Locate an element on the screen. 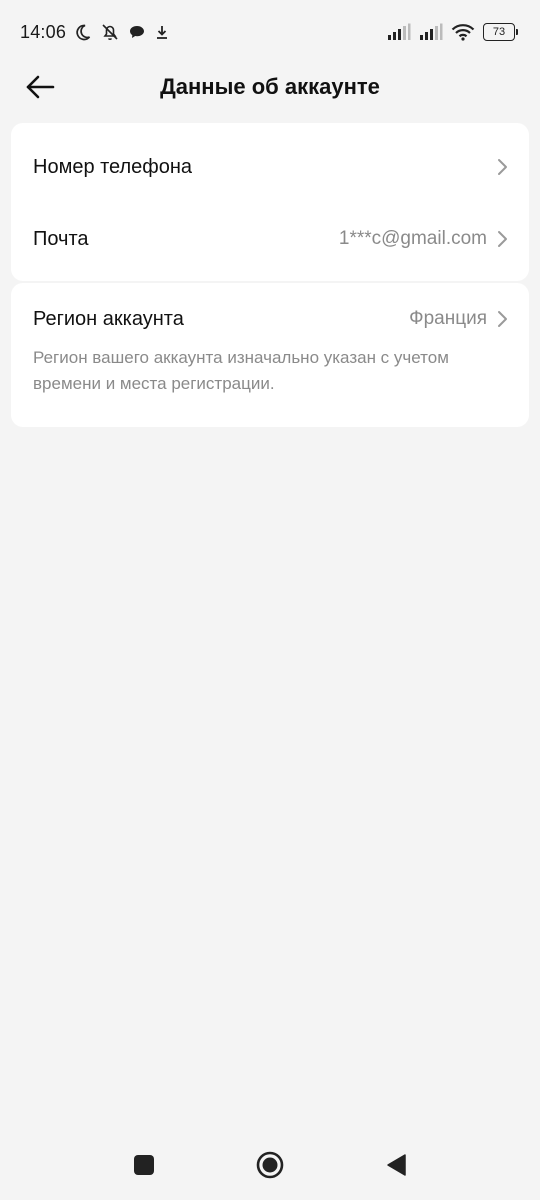  status-left: 14:06 is located at coordinates (95, 32).